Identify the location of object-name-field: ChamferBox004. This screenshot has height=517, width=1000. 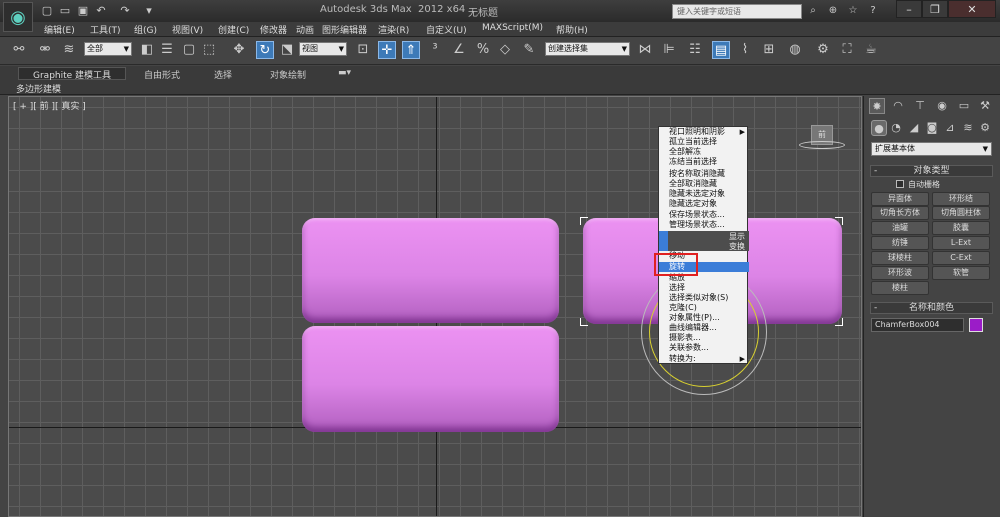
(917, 325).